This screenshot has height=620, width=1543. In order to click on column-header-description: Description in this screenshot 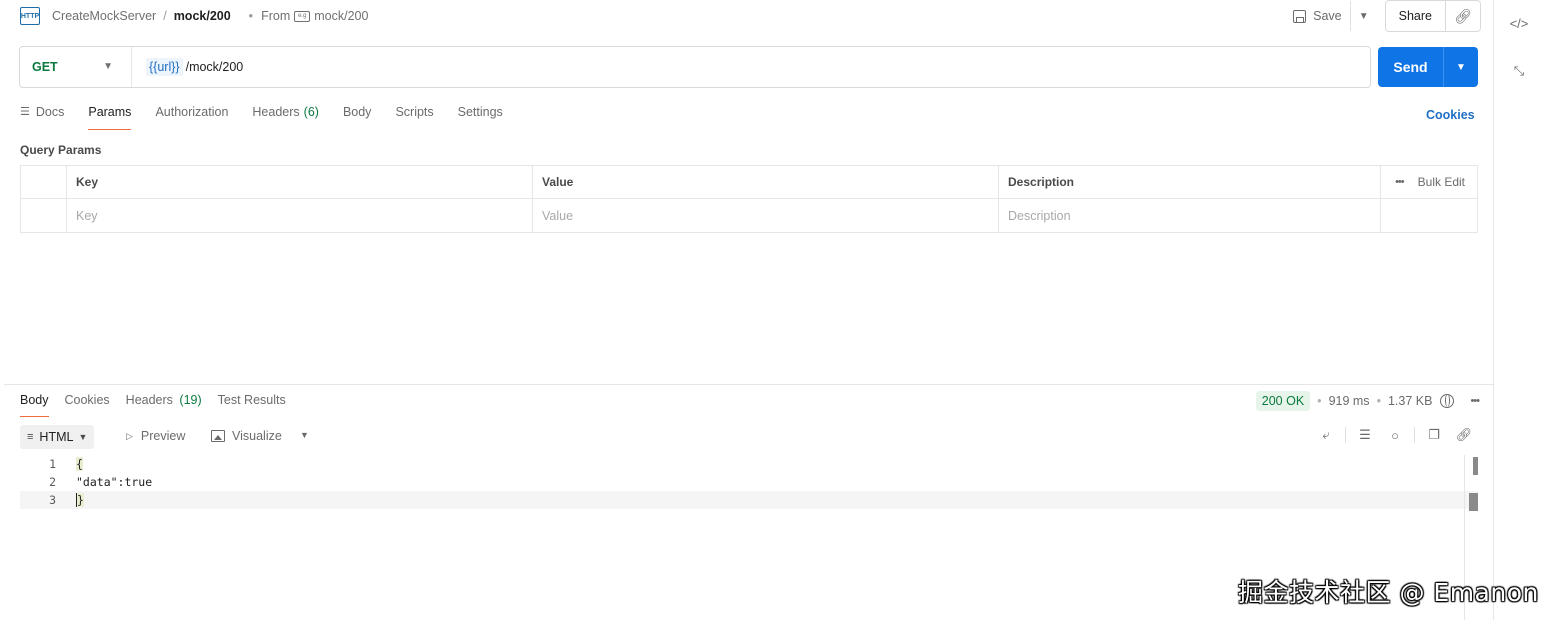, I will do `click(1190, 182)`.